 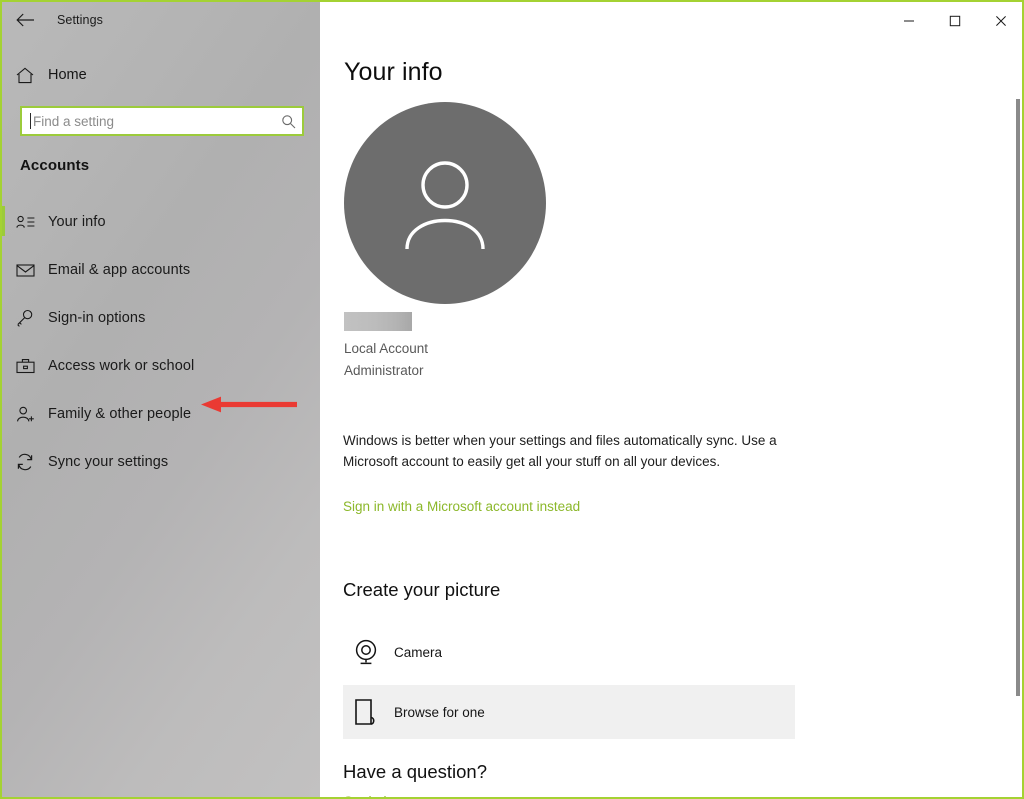 What do you see at coordinates (569, 652) in the screenshot?
I see `picture-option-camera: Camera` at bounding box center [569, 652].